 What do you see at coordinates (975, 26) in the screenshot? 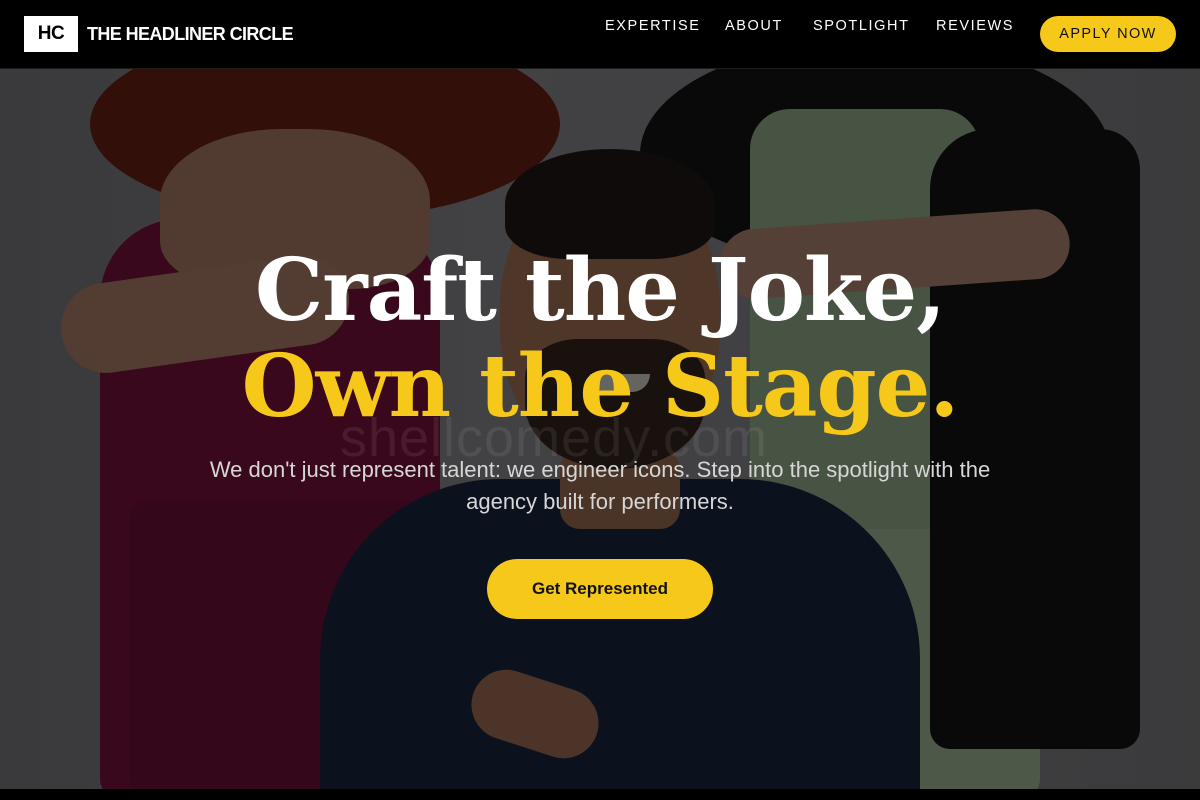
I see `nav-link-reviews: REVIEWS` at bounding box center [975, 26].